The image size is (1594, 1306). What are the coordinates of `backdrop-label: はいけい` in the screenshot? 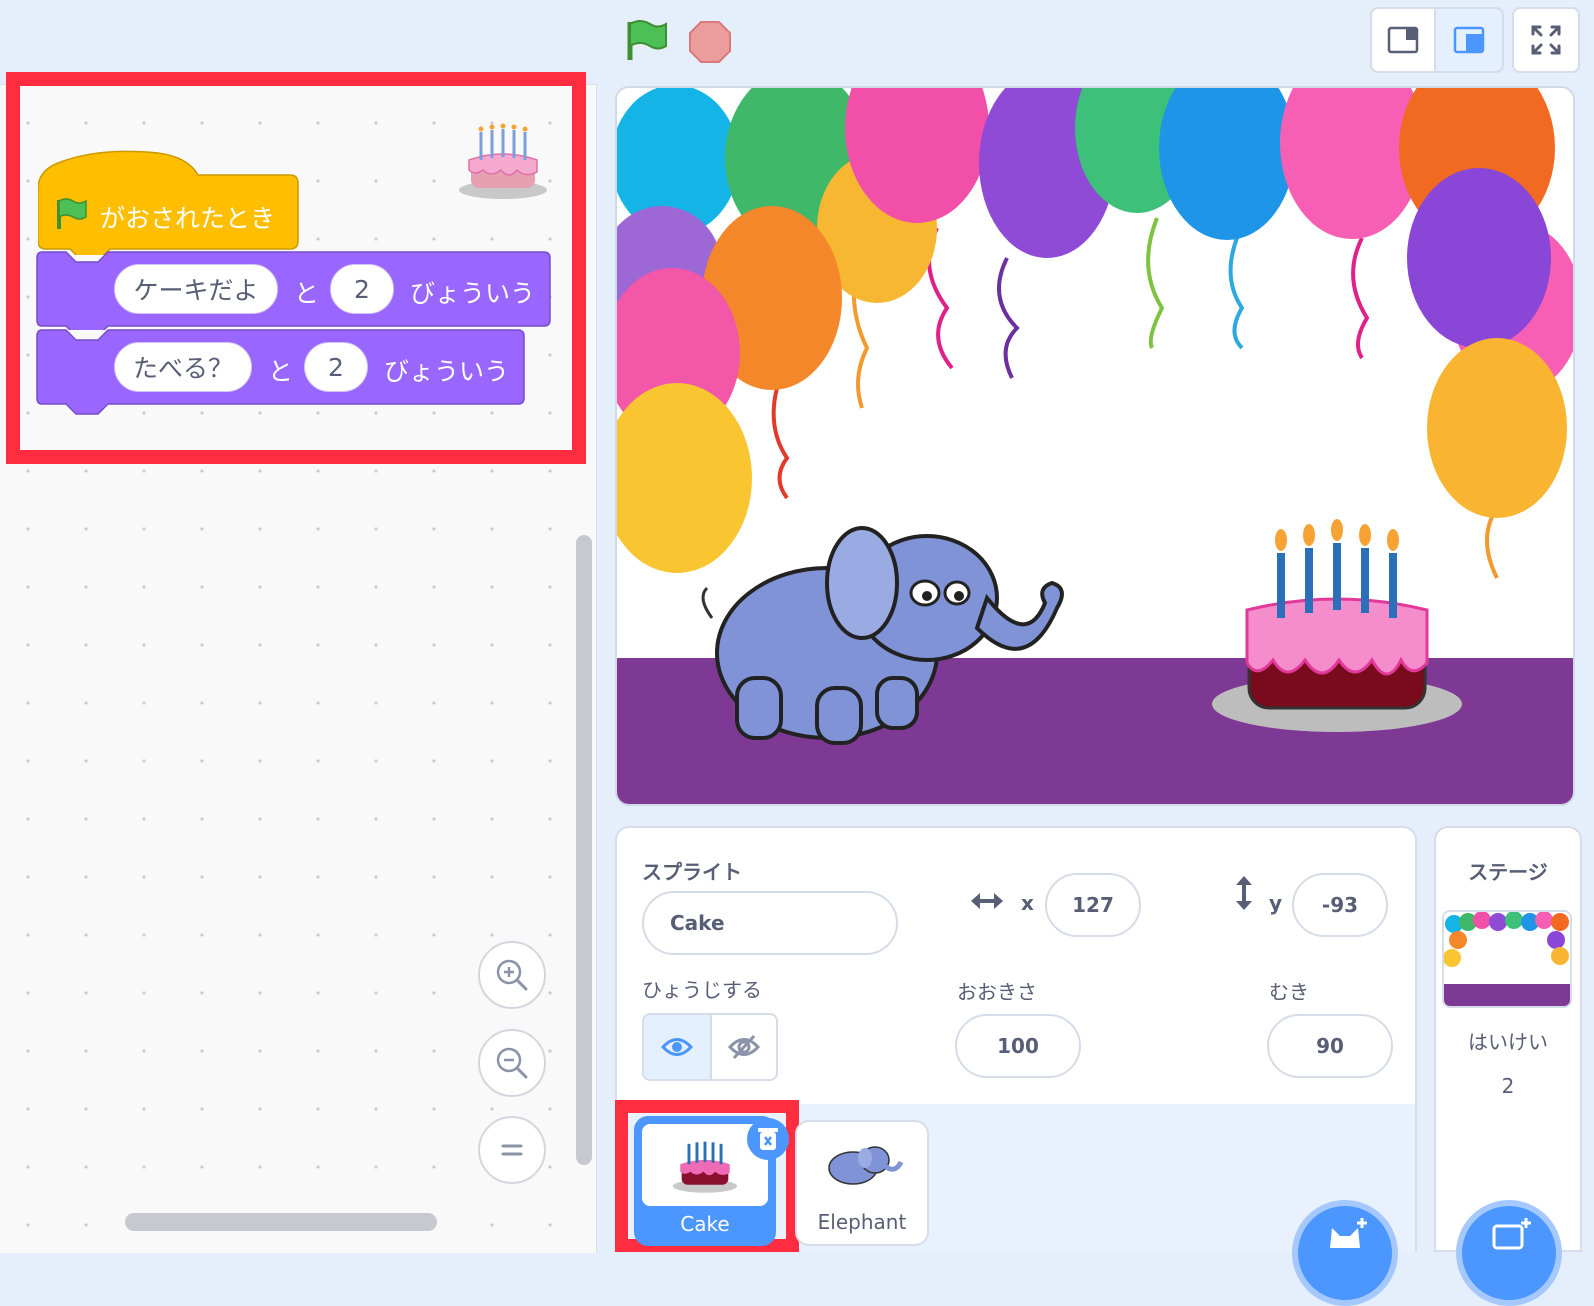 It's located at (1508, 1042).